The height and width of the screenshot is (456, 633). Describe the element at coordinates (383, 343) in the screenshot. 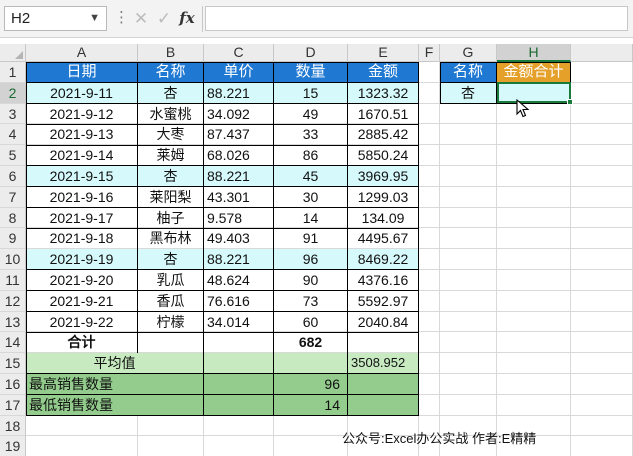

I see `total-empty-e` at that location.